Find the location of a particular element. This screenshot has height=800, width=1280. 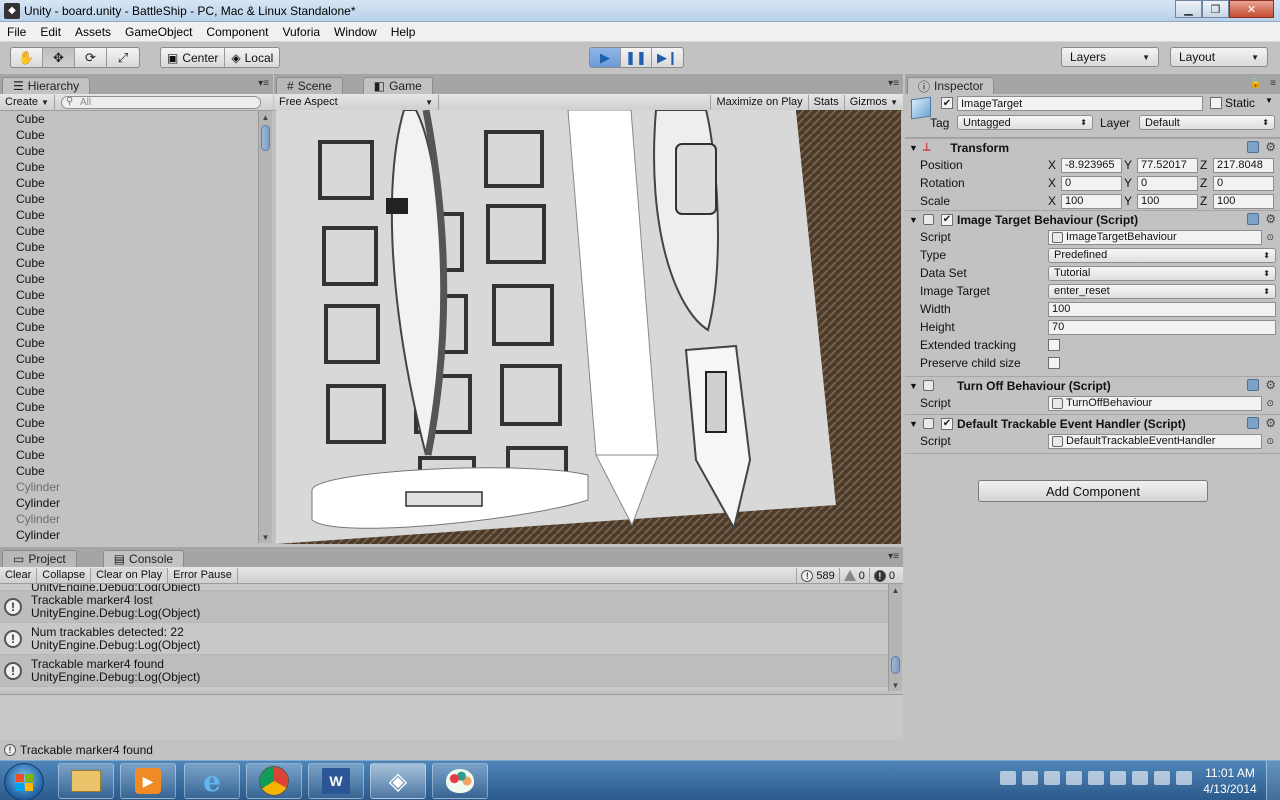

rotation-z-field: 0 is located at coordinates (1243, 183).